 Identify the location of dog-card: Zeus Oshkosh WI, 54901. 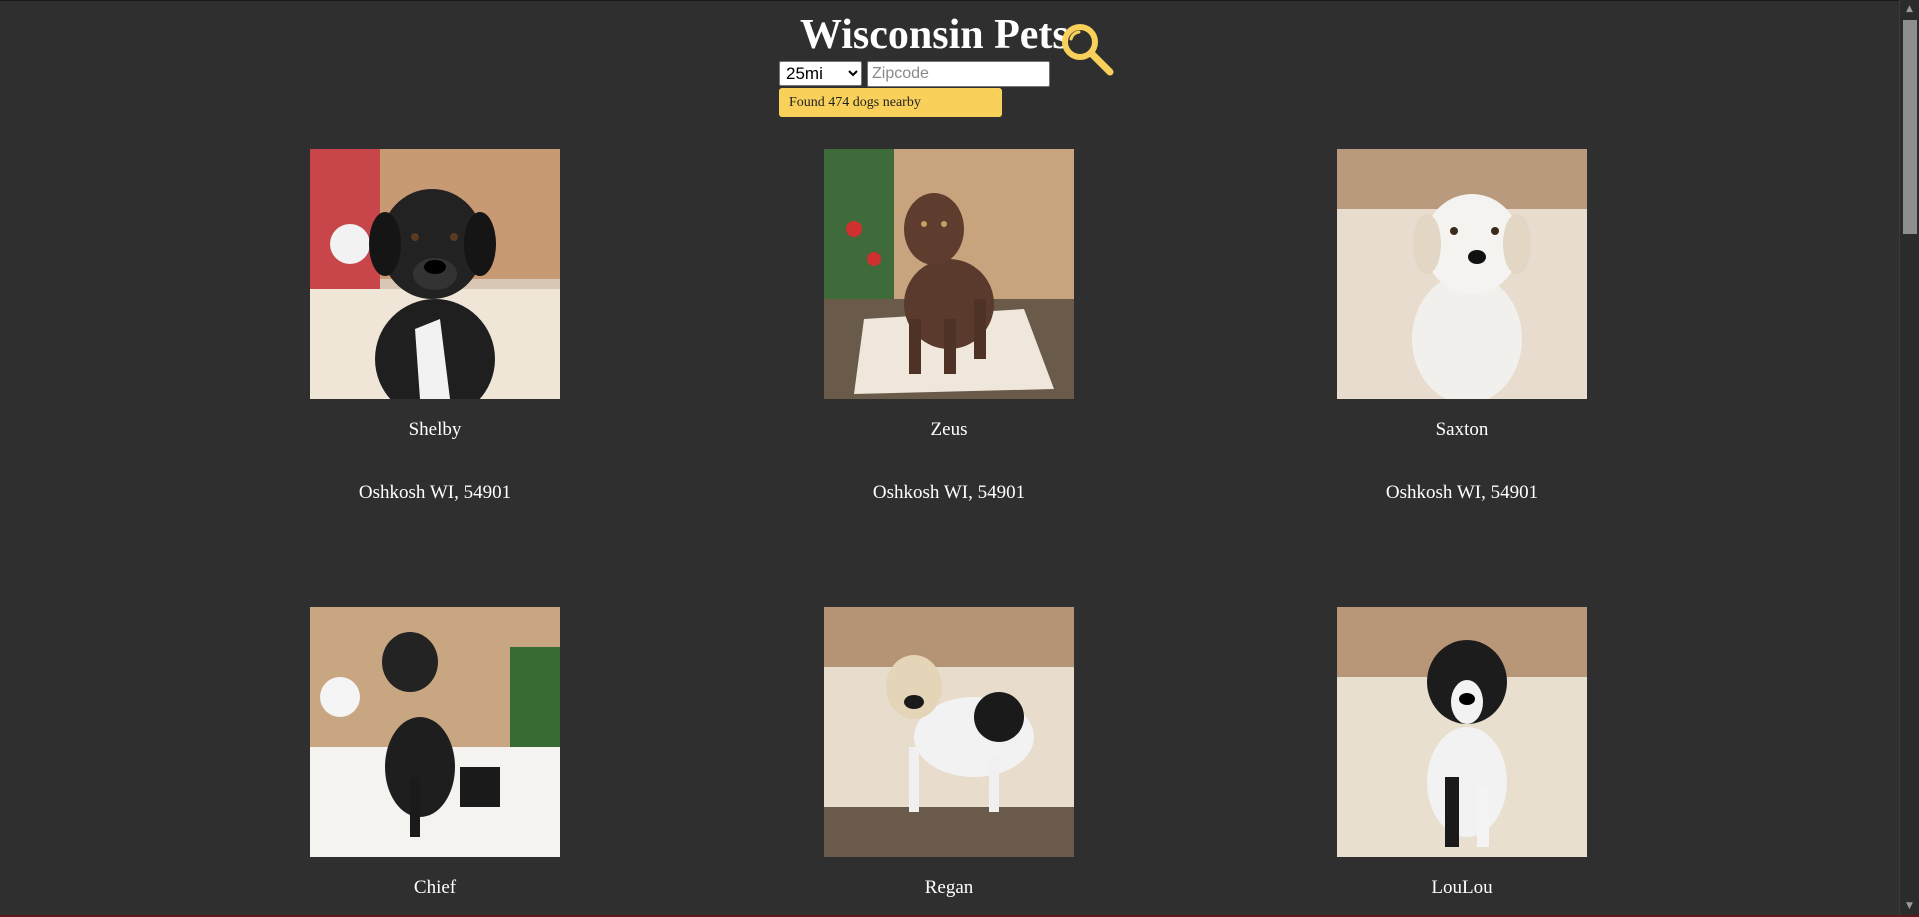
(949, 326).